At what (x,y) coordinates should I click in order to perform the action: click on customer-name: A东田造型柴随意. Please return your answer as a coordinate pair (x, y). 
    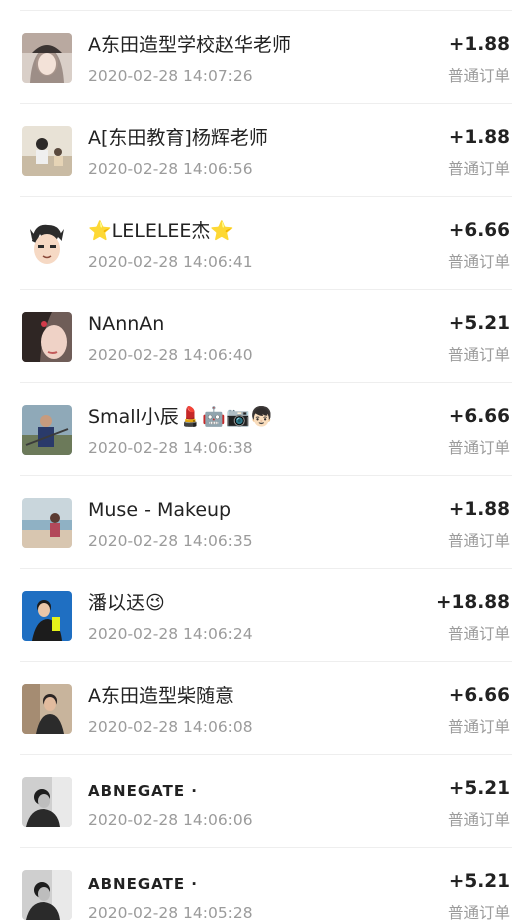
    Looking at the image, I should click on (161, 696).